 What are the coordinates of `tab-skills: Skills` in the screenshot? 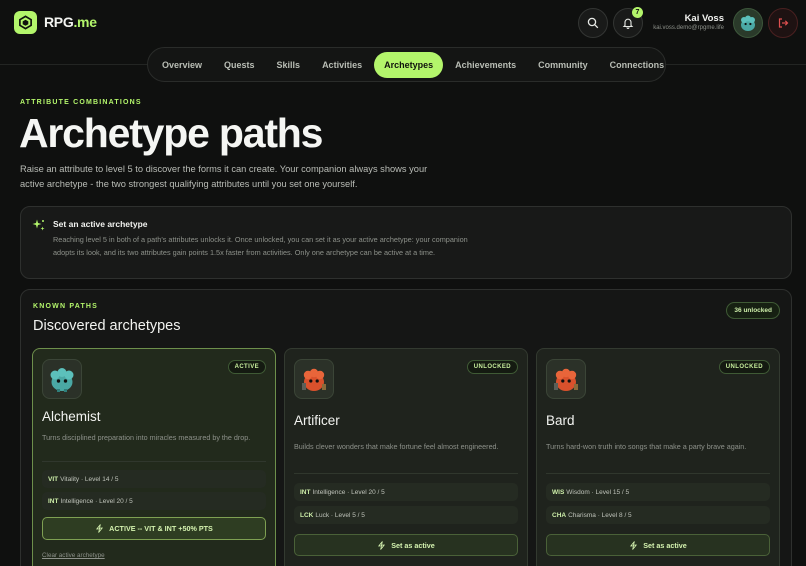 It's located at (289, 65).